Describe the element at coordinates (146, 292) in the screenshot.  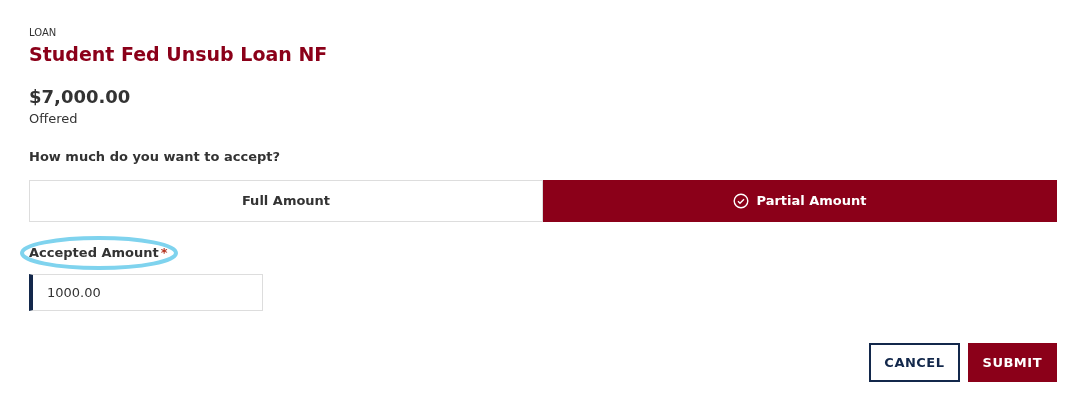
I see `amount-input: 1000.00` at that location.